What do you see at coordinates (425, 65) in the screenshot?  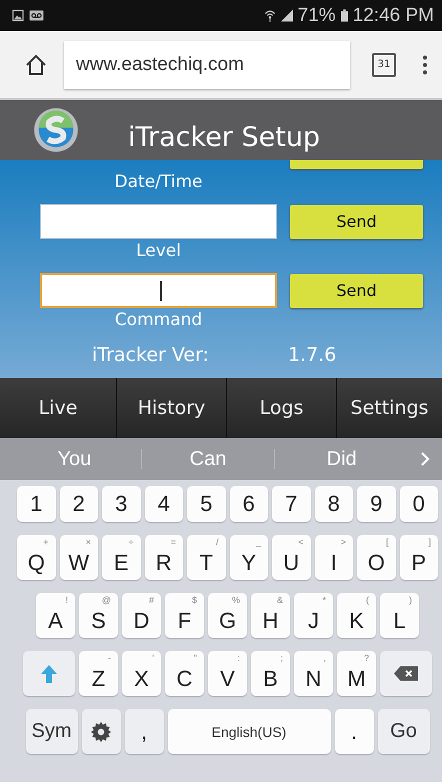 I see `menu-icon` at bounding box center [425, 65].